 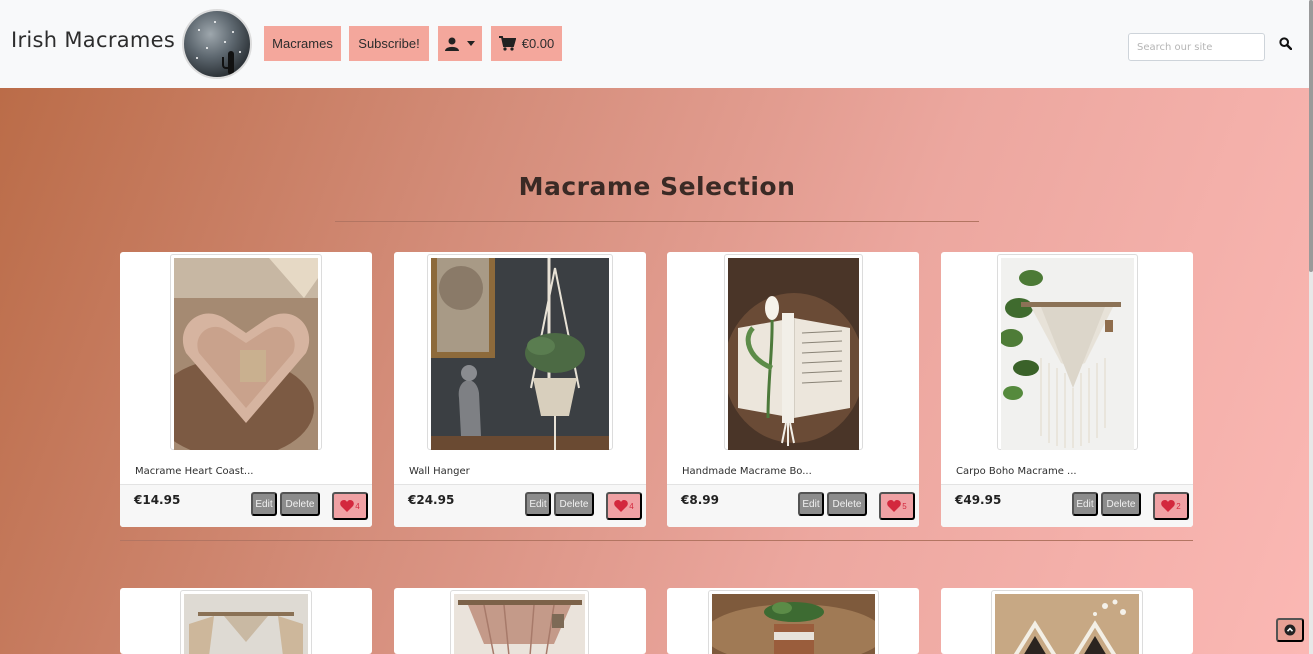 What do you see at coordinates (1178, 506) in the screenshot?
I see `like-count: 2` at bounding box center [1178, 506].